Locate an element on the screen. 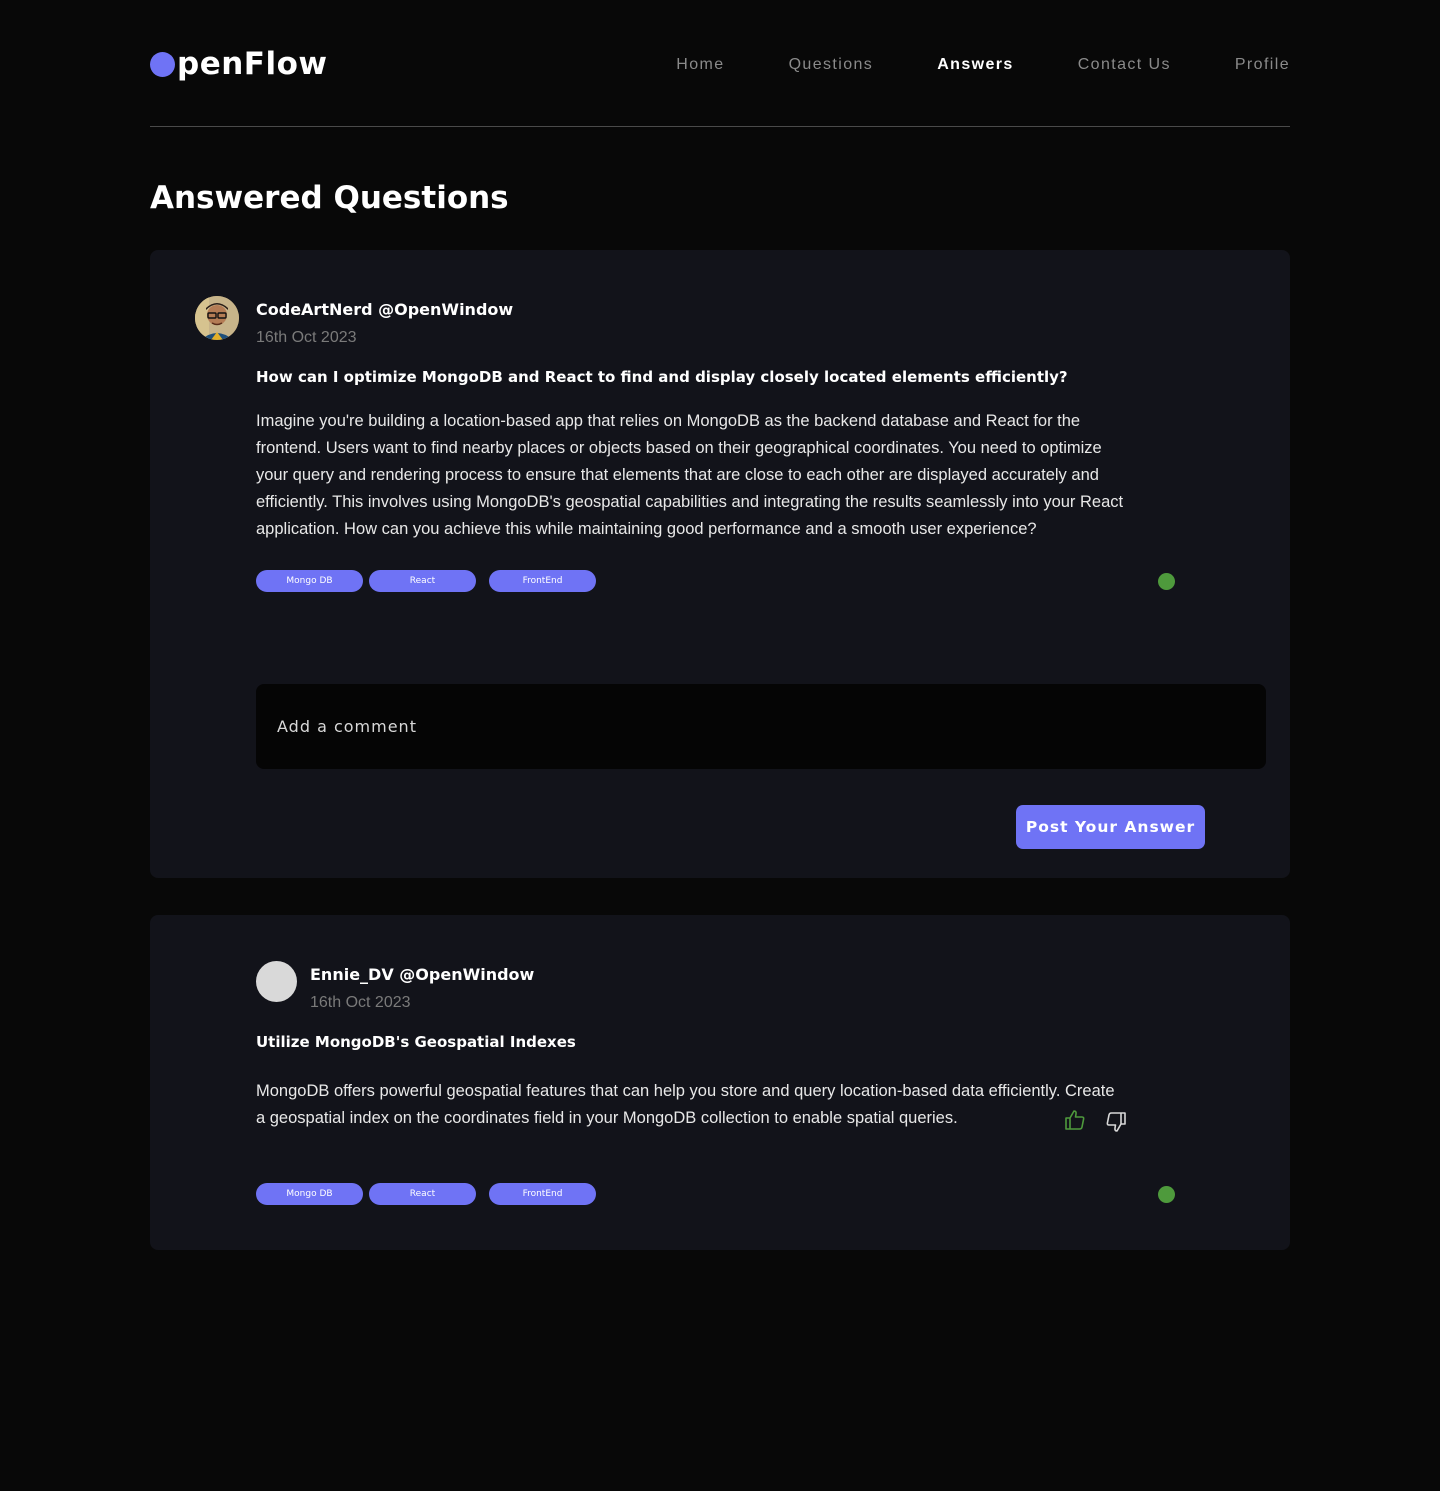 The width and height of the screenshot is (1440, 1491). question-date: 16th Oct 2023 is located at coordinates (306, 337).